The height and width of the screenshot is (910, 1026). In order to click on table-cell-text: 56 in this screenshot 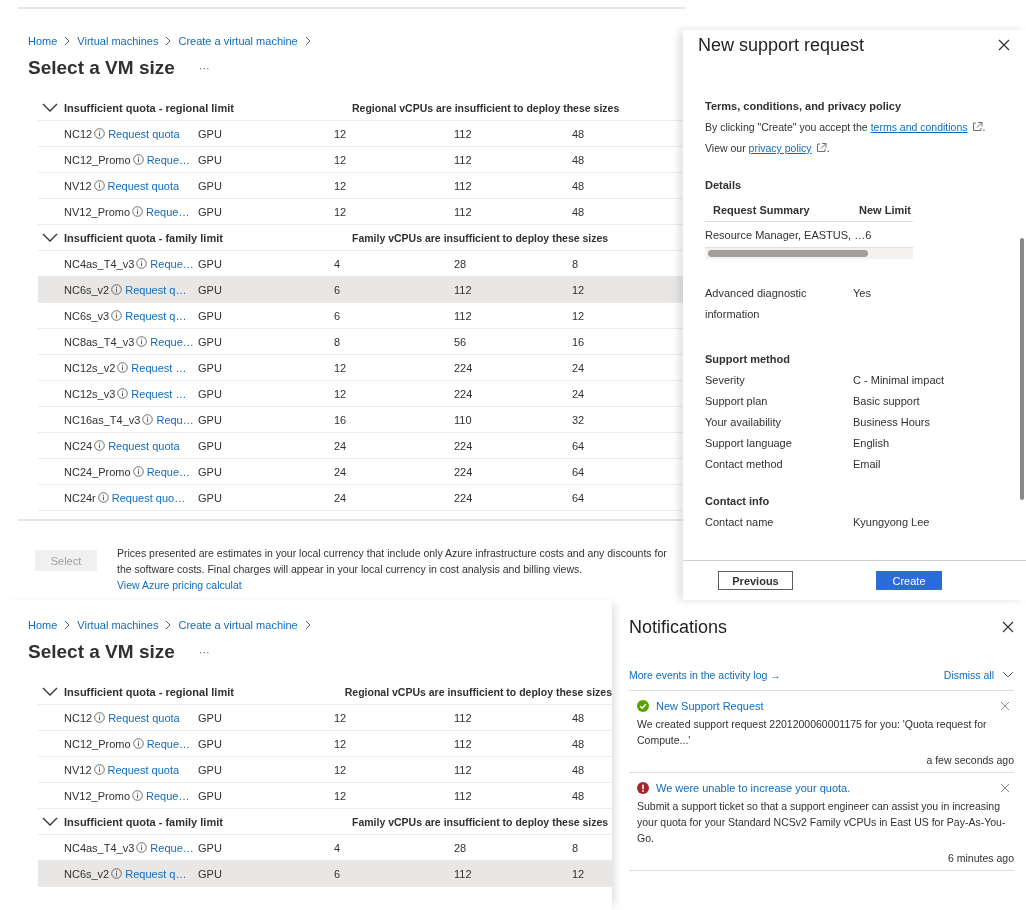, I will do `click(461, 341)`.